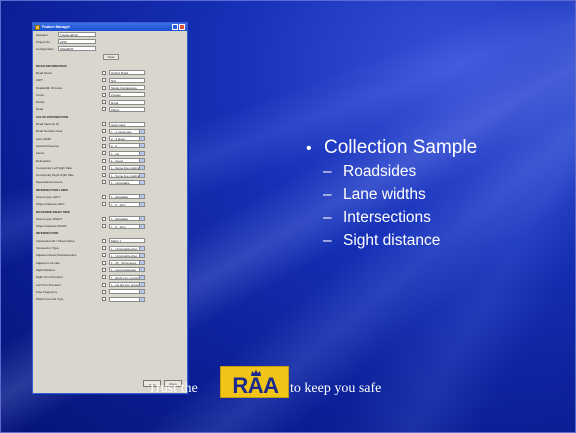  I want to click on field-input: Plains, so click(127, 109).